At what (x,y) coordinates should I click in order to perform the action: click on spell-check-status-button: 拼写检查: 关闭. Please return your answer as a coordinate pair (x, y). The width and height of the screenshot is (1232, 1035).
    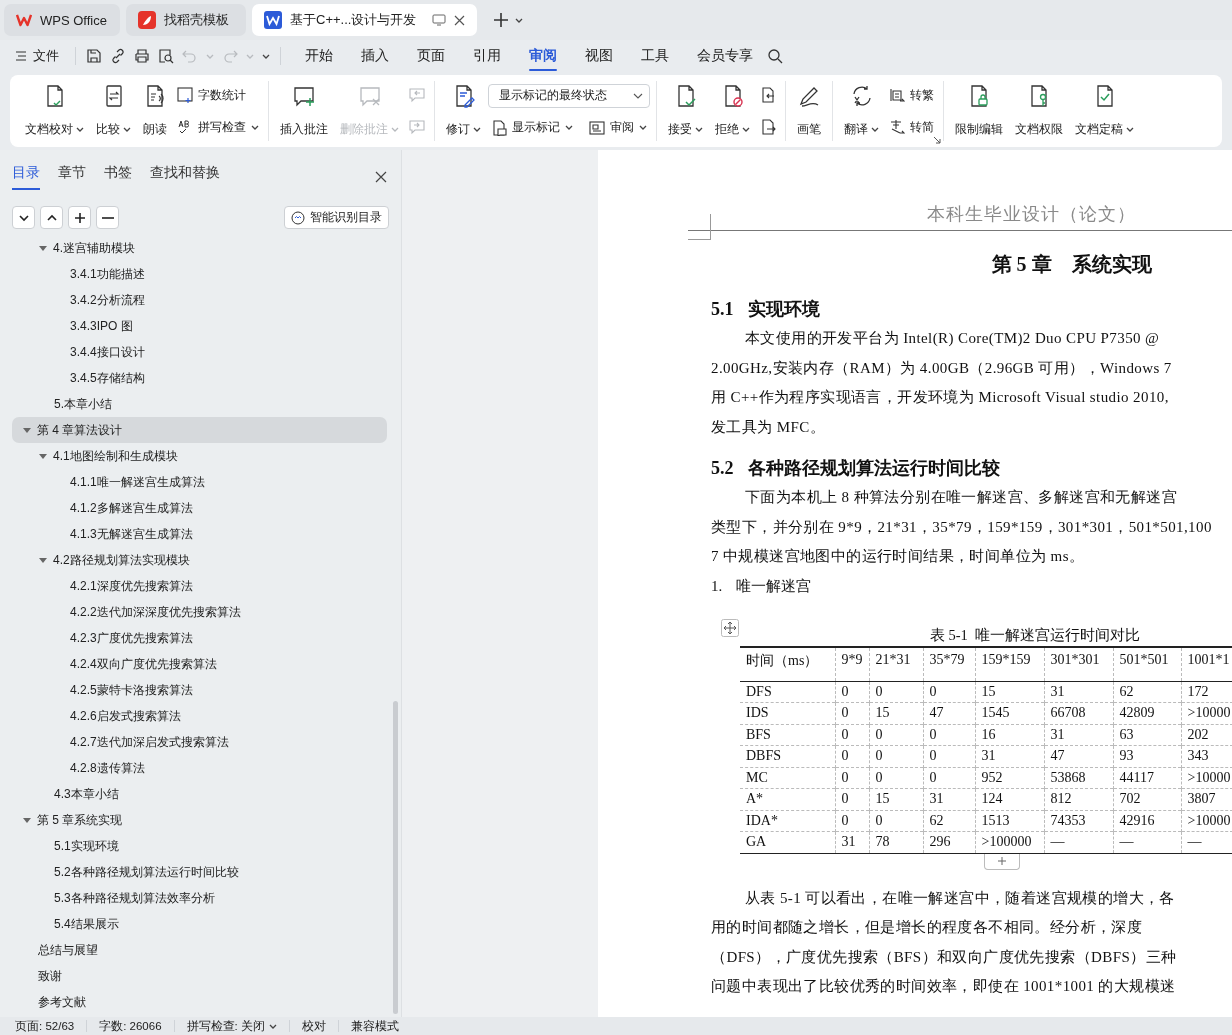
    Looking at the image, I should click on (238, 1026).